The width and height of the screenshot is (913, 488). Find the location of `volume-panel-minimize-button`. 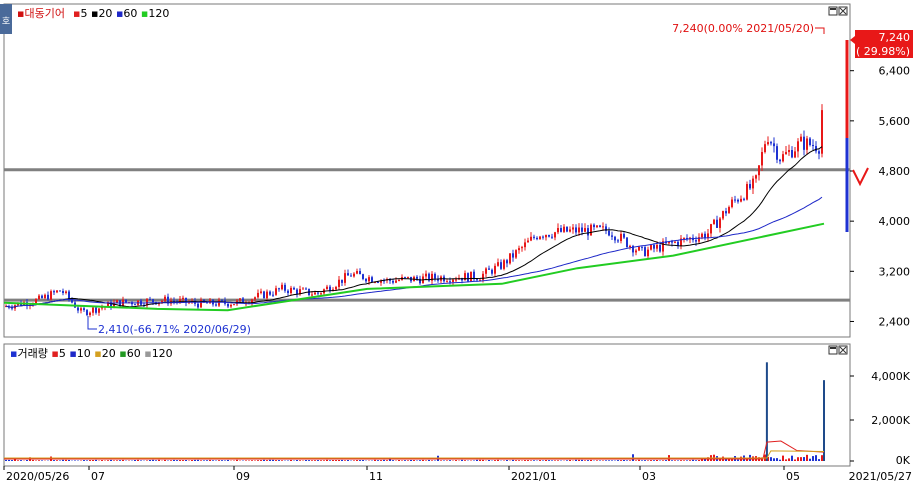

volume-panel-minimize-button is located at coordinates (833, 350).